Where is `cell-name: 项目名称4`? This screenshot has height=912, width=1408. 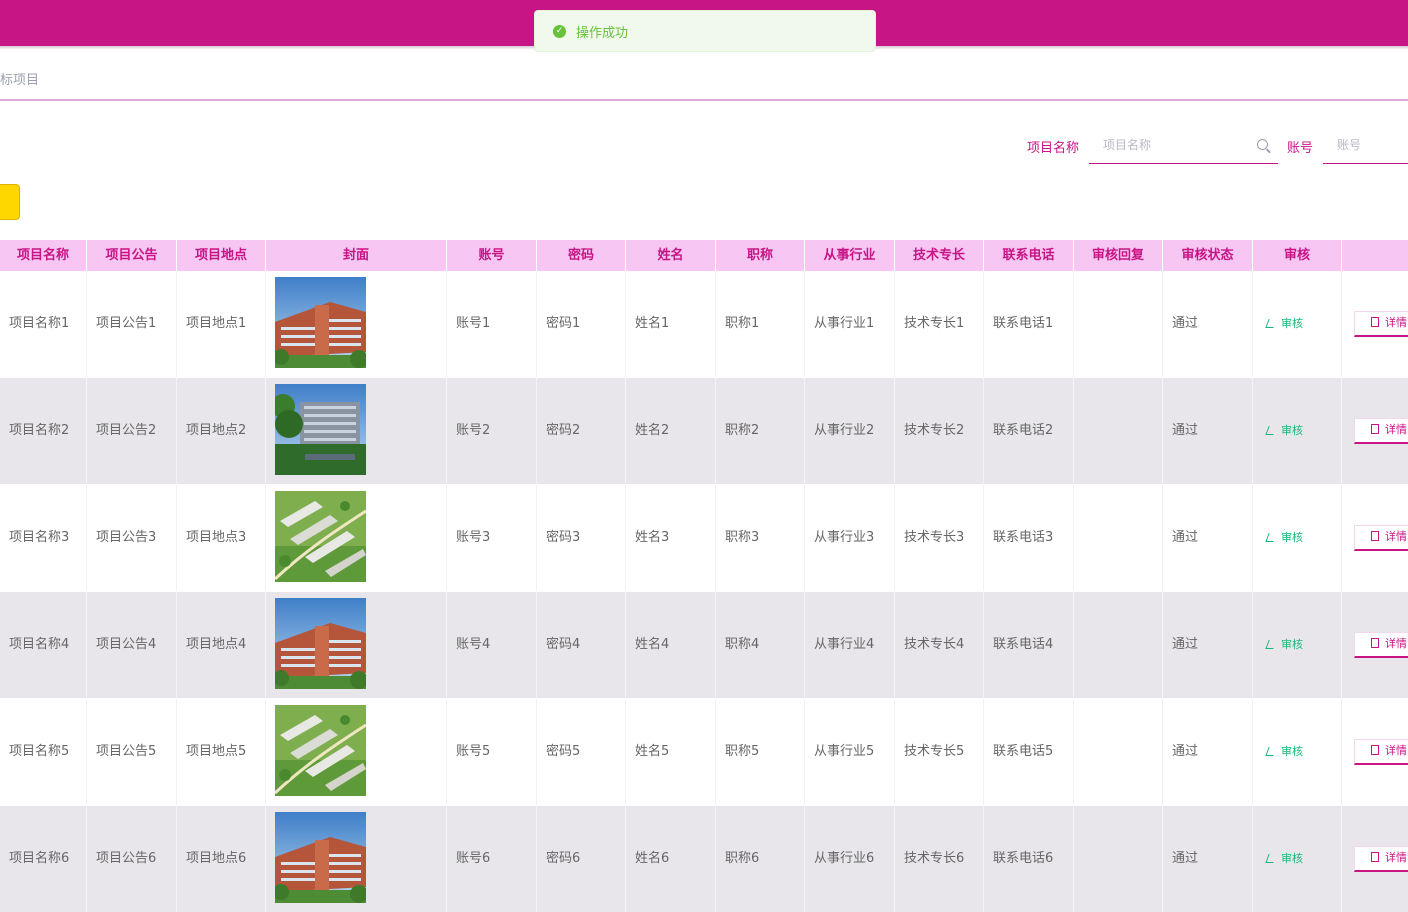
cell-name: 项目名称4 is located at coordinates (43, 645).